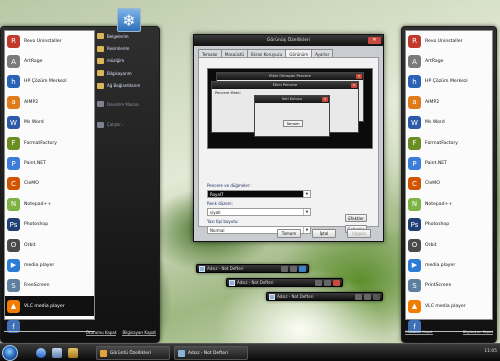 Image resolution: width=500 pixels, height=361 pixels. Describe the element at coordinates (356, 218) in the screenshot. I see `effects-button: Efektler` at that location.